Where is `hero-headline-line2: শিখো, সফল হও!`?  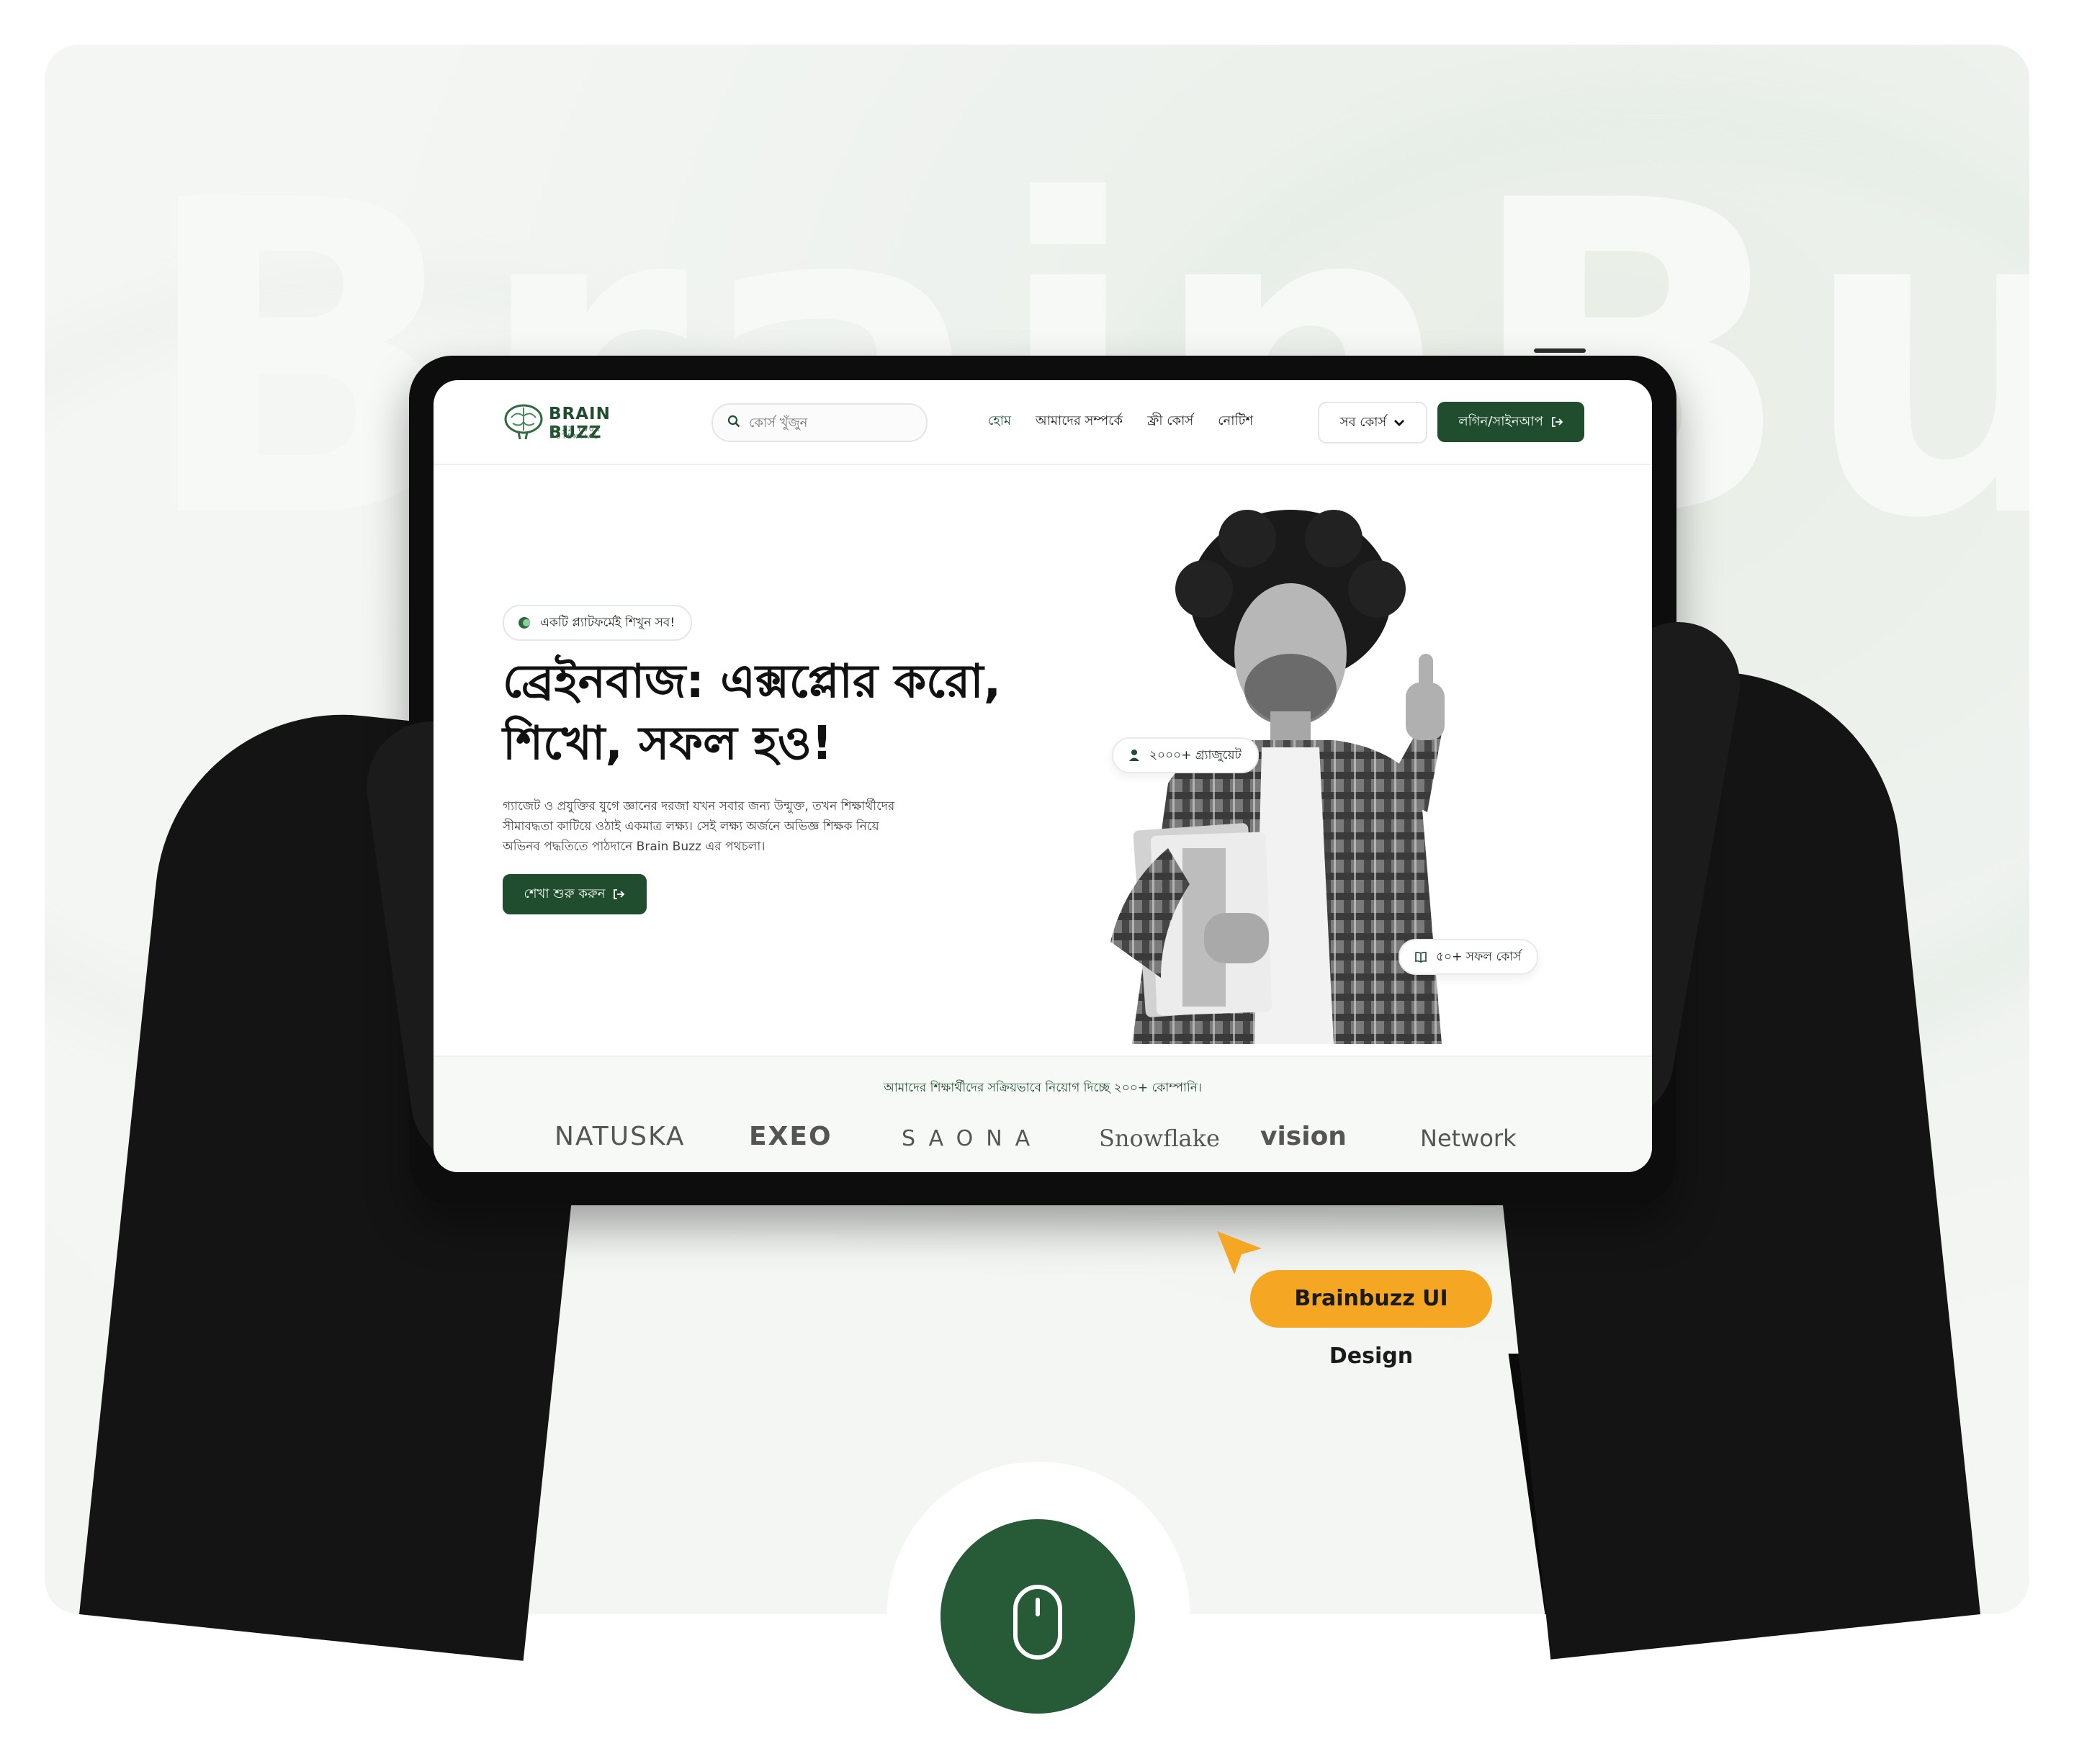
hero-headline-line2: শিখো, সফল হও! is located at coordinates (668, 743).